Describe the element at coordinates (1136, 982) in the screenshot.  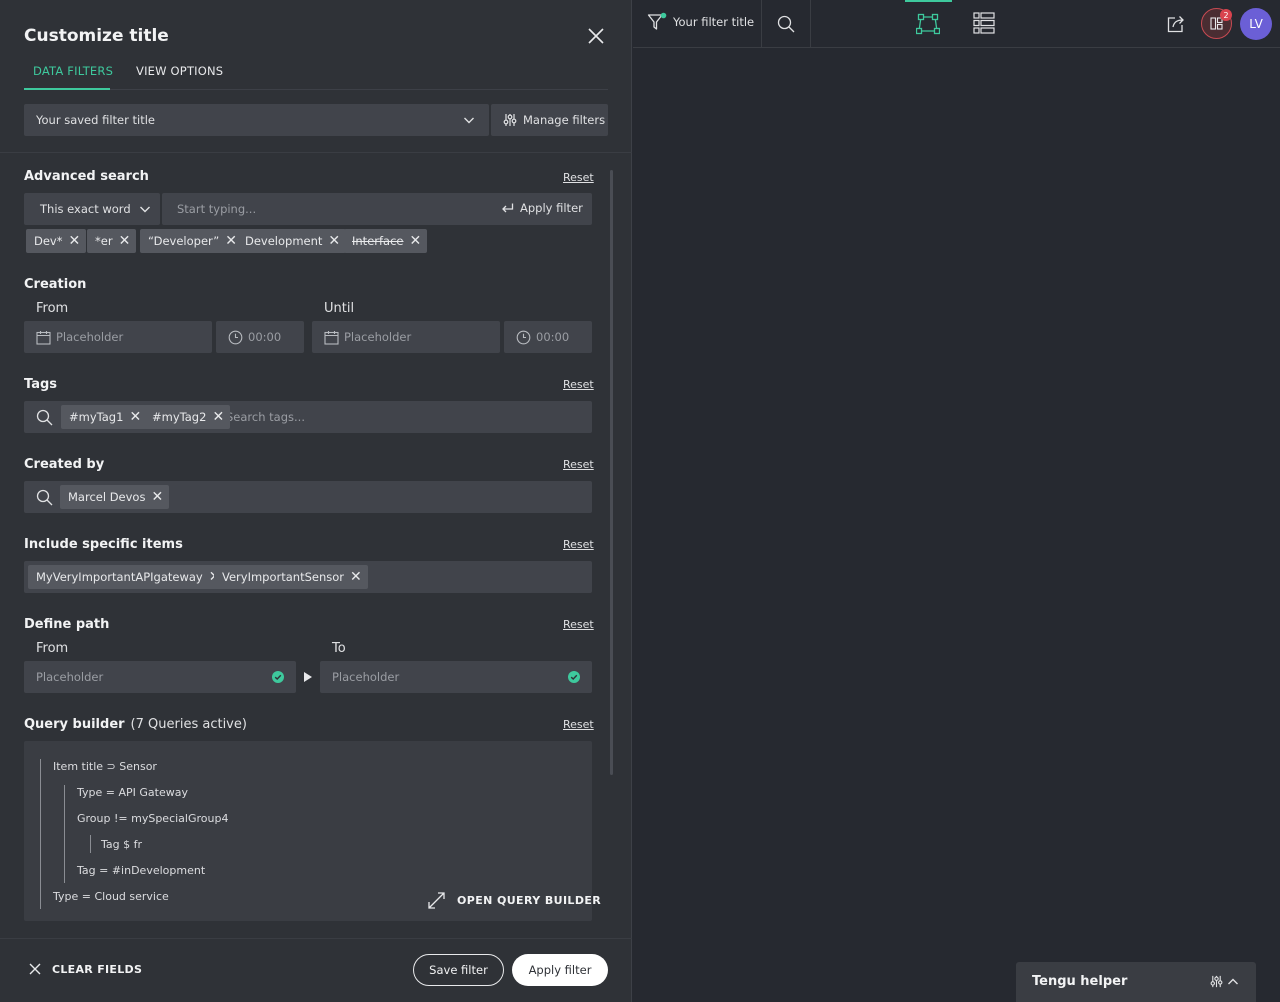
I see `tengu-helper: Tengu helper` at that location.